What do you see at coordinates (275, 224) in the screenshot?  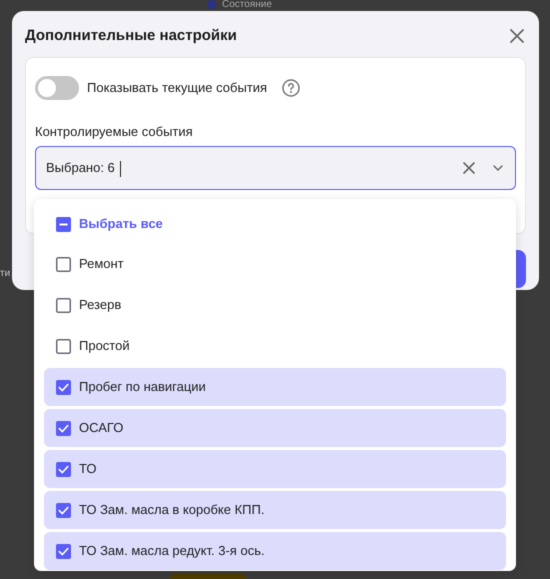 I see `dropdown-option: Выбрать все` at bounding box center [275, 224].